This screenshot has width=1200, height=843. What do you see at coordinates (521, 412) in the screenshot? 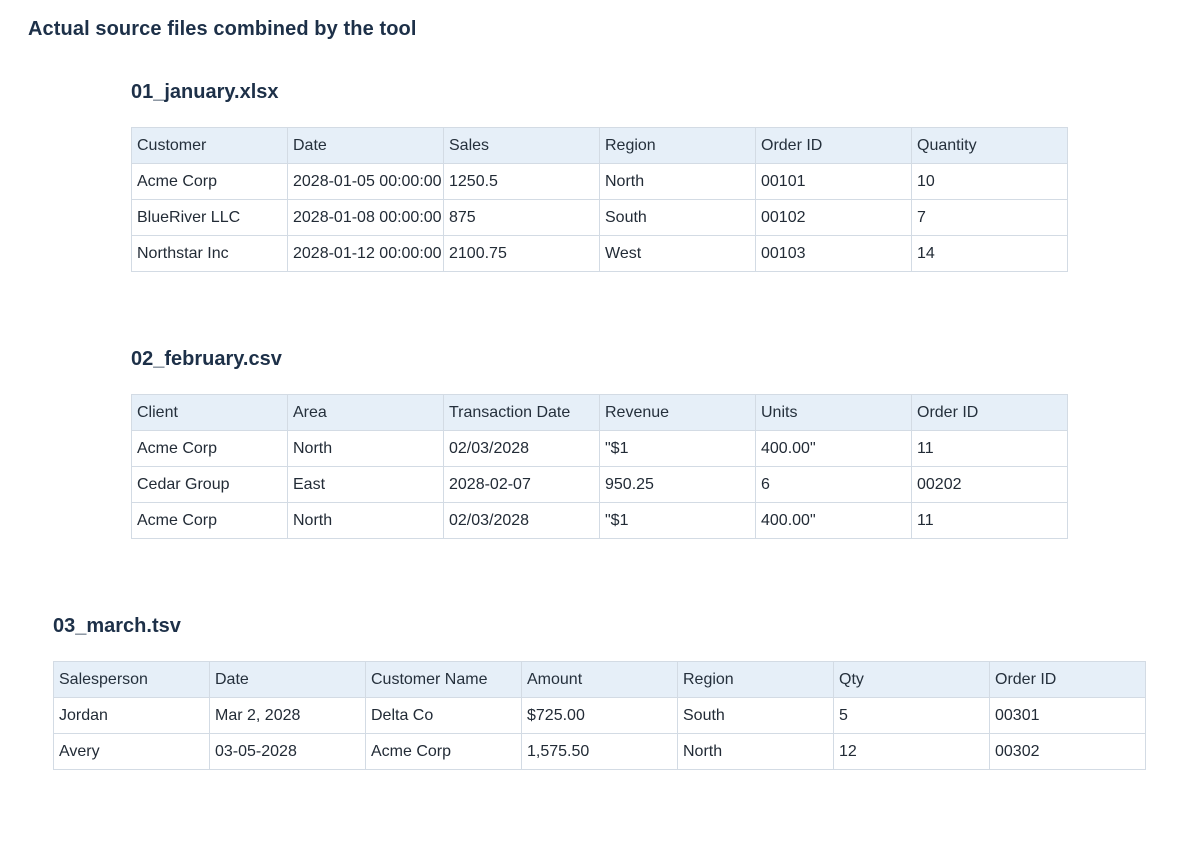
I see `column-header: Transaction Date` at bounding box center [521, 412].